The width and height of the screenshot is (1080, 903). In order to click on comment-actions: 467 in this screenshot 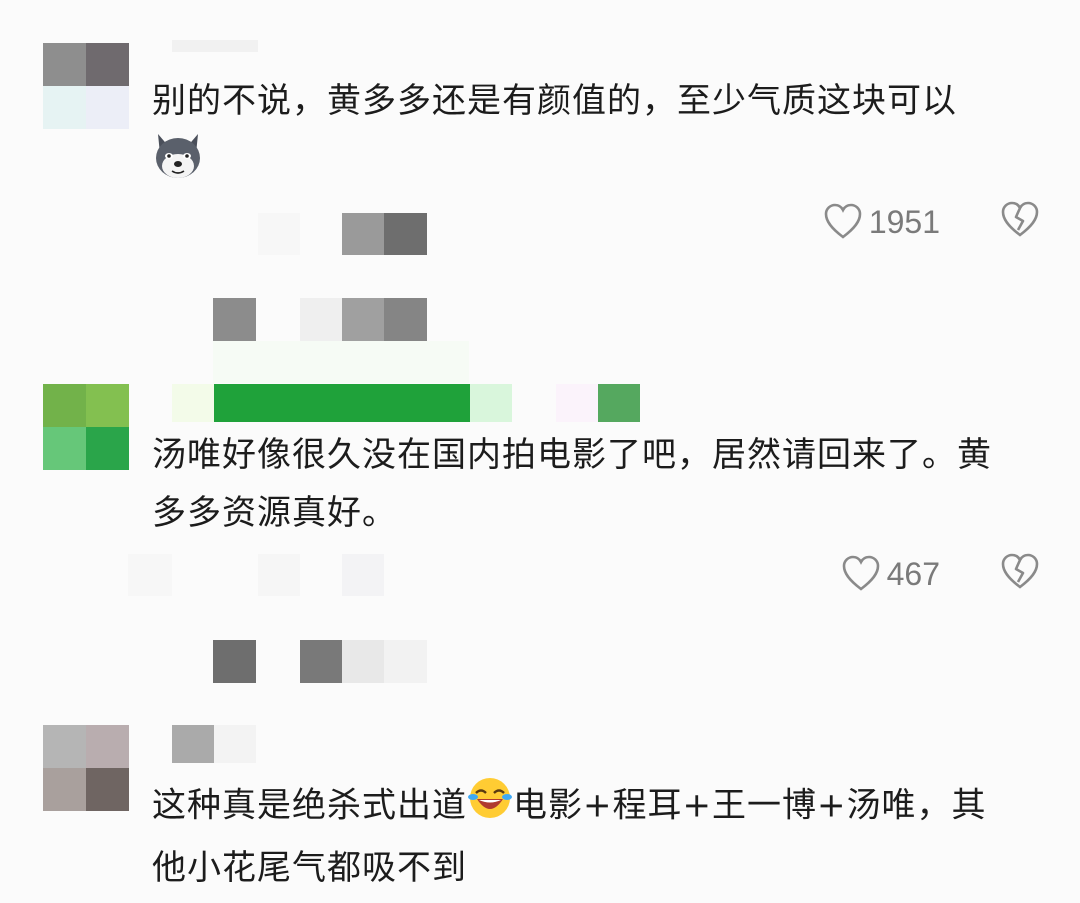, I will do `click(940, 574)`.